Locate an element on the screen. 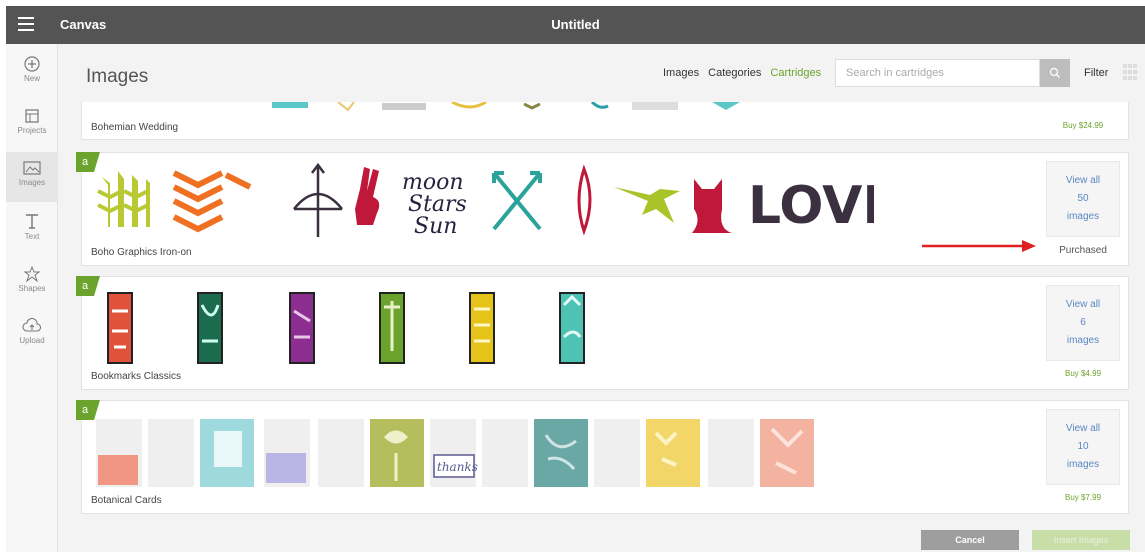 Image resolution: width=1145 pixels, height=552 pixels. buy-button: Buy $4.99 is located at coordinates (1083, 373).